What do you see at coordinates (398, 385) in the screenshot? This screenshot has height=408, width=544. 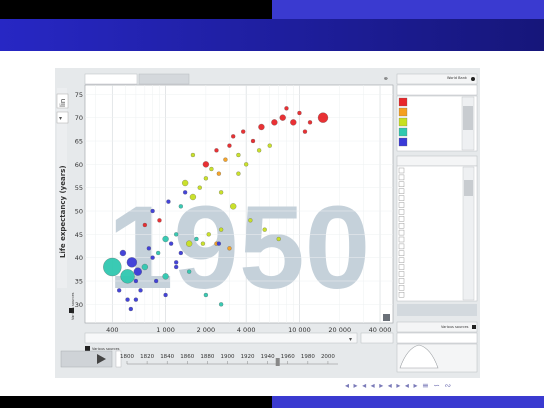 I see `beamer-navigation: ◂ ▸ ◂ ◂ ▸ ◂ ▸ ◂ ▸ ≡ ∽ ∾` at bounding box center [398, 385].